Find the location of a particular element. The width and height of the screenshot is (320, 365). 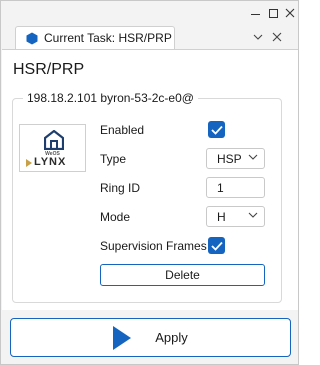

tab-list-button is located at coordinates (258, 37).